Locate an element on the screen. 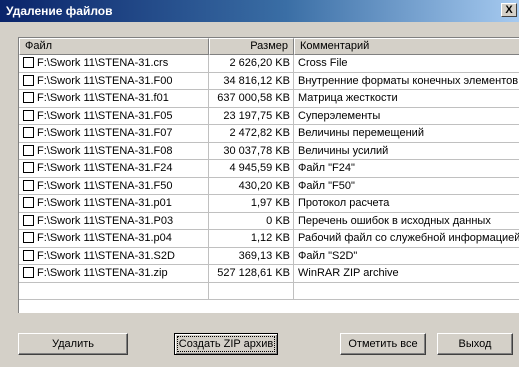 The image size is (519, 367). file-size: 1,97 KB is located at coordinates (251, 204).